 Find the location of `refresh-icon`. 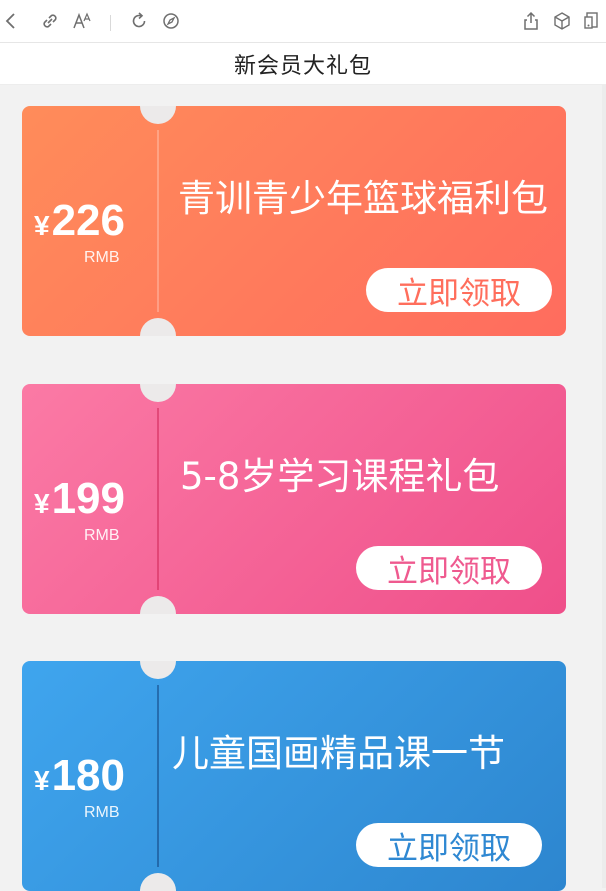

refresh-icon is located at coordinates (139, 21).